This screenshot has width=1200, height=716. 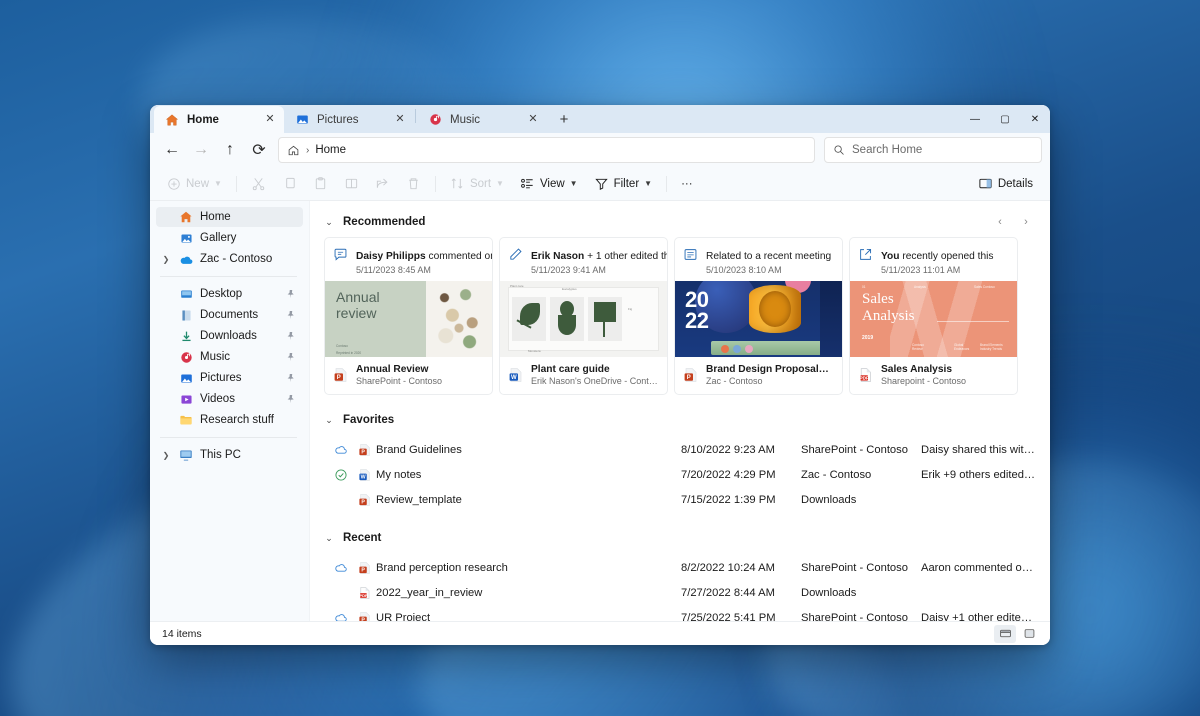 I want to click on sidebar-item-gallery: Gallery, so click(x=229, y=238).